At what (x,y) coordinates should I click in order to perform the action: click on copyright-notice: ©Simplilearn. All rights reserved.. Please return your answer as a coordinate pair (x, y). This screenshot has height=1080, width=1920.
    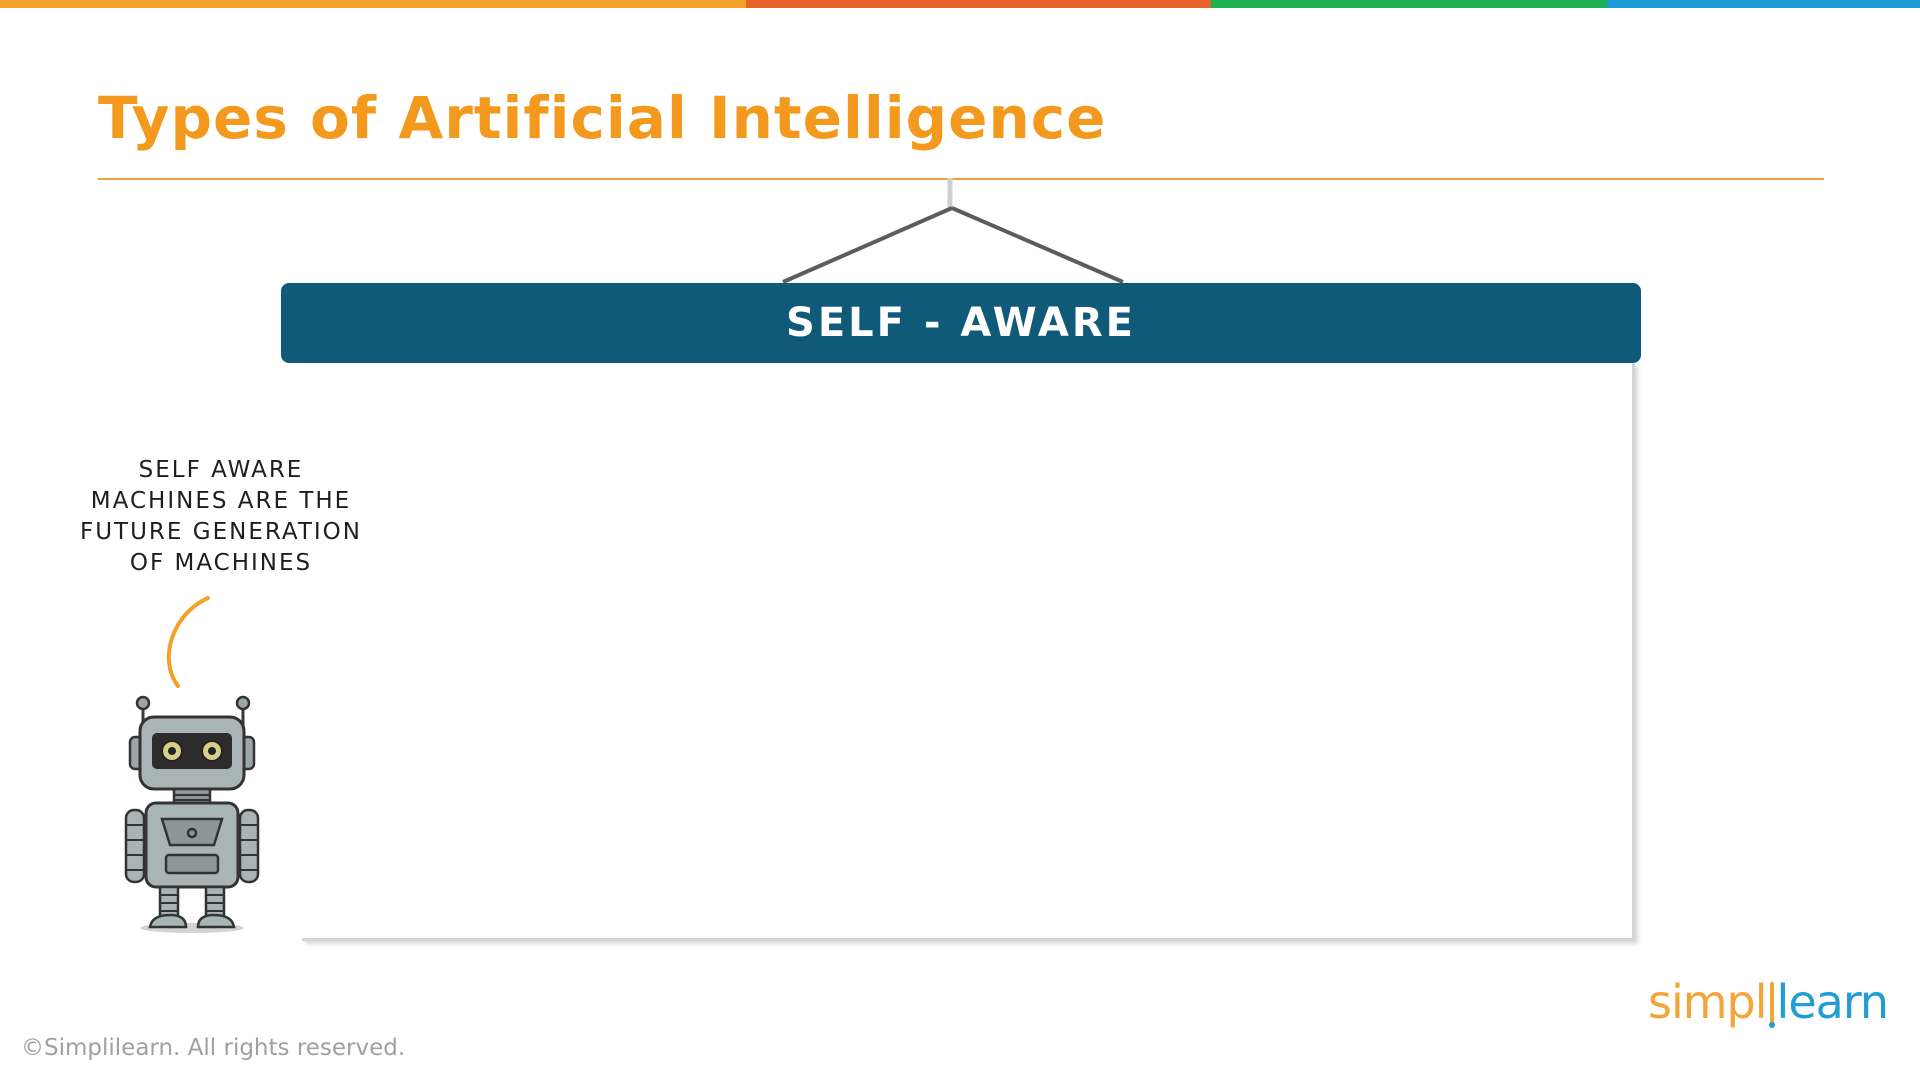
    Looking at the image, I should click on (213, 1048).